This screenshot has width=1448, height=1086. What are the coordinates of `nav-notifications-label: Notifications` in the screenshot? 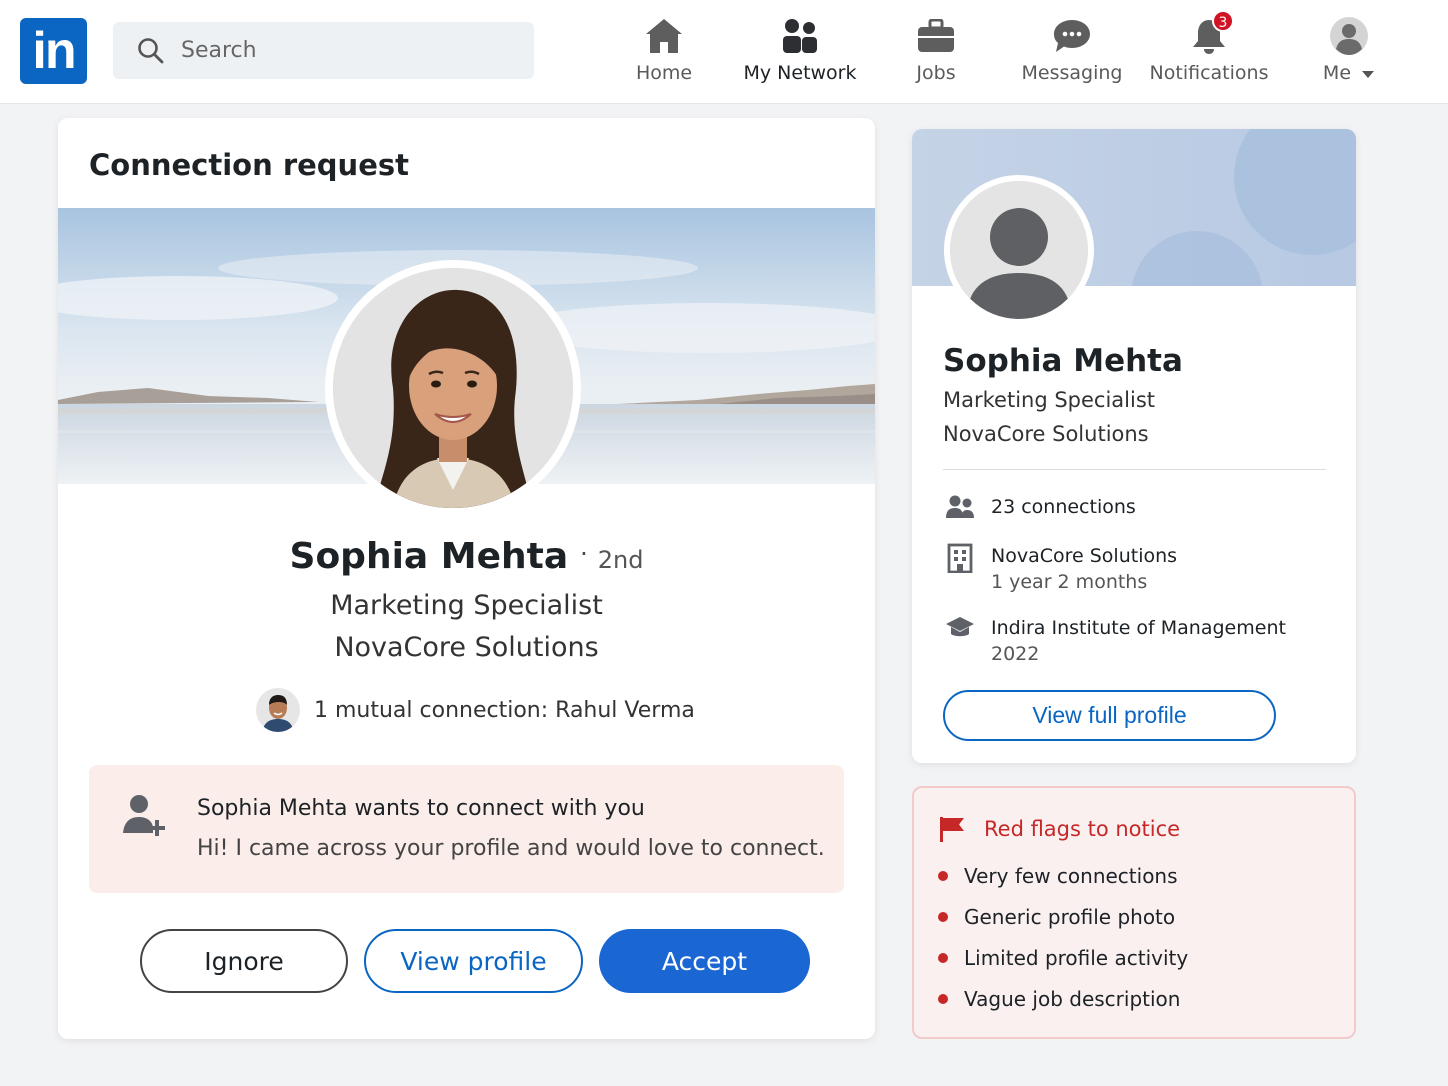 It's located at (1209, 73).